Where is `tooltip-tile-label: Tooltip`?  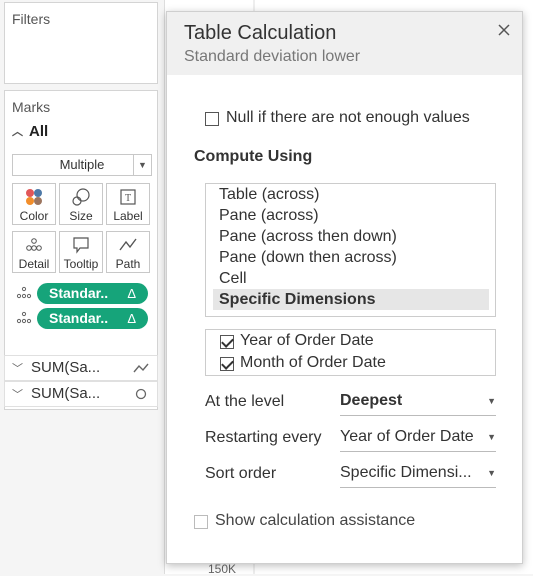 tooltip-tile-label: Tooltip is located at coordinates (81, 264).